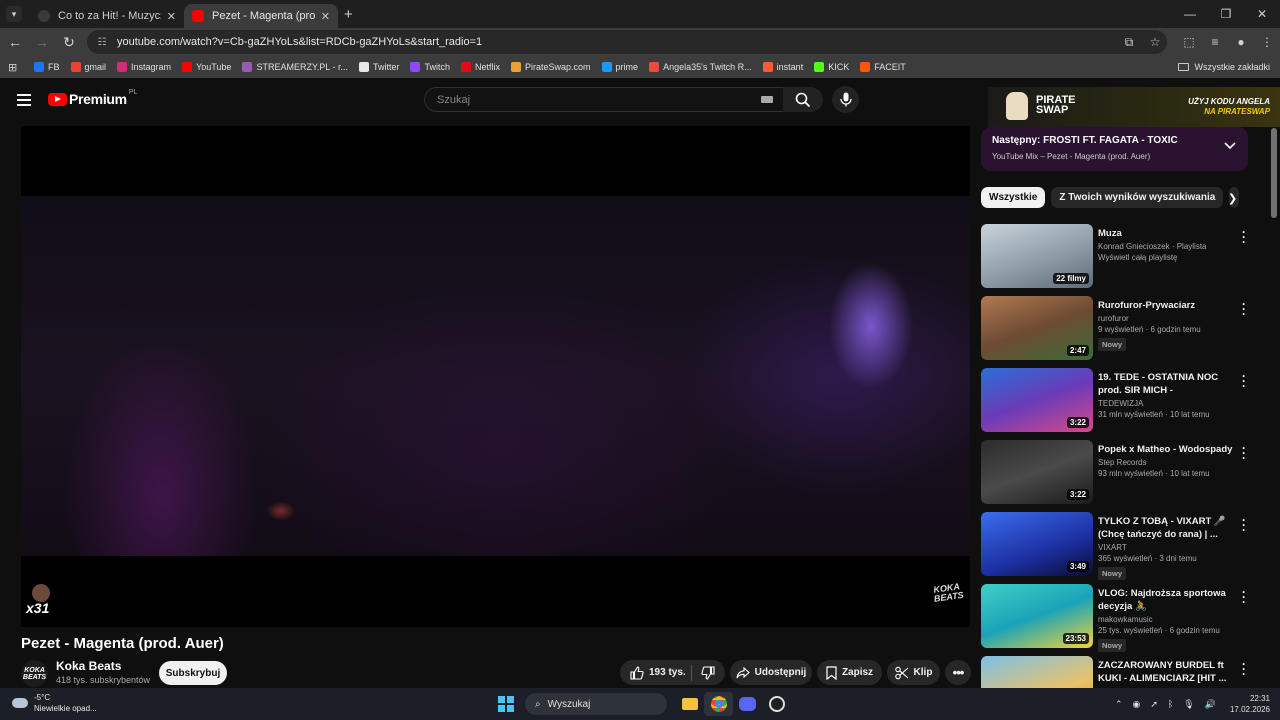 The width and height of the screenshot is (1280, 720). Describe the element at coordinates (708, 672) in the screenshot. I see `dislike-button` at that location.